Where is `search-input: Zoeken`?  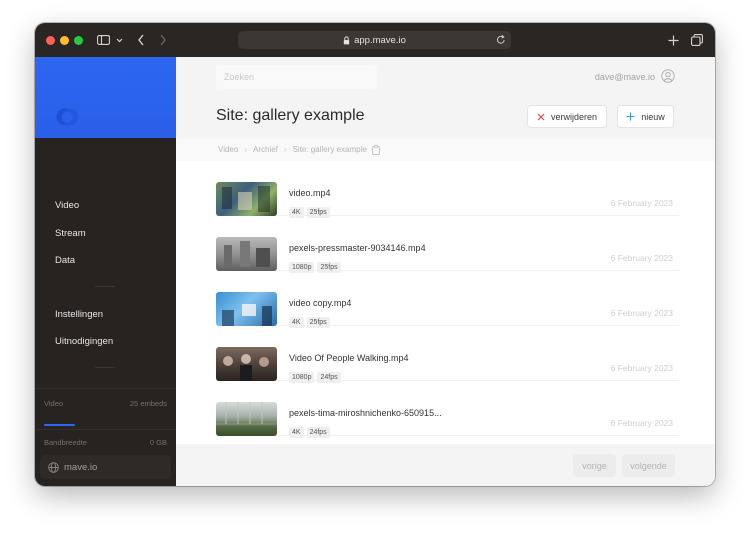
search-input: Zoeken is located at coordinates (296, 77).